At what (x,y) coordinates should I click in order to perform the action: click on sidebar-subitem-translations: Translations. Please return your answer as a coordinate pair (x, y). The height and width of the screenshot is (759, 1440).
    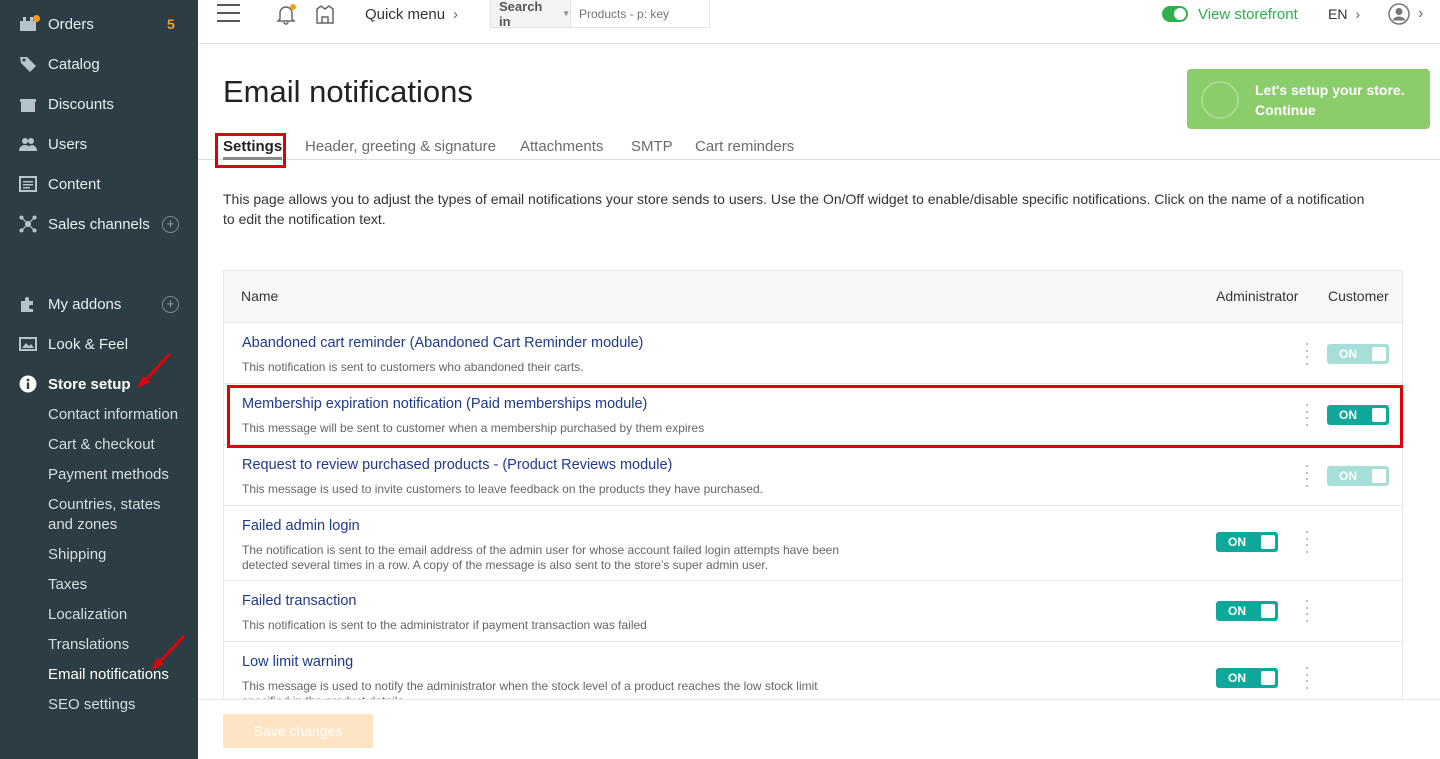
    Looking at the image, I should click on (88, 645).